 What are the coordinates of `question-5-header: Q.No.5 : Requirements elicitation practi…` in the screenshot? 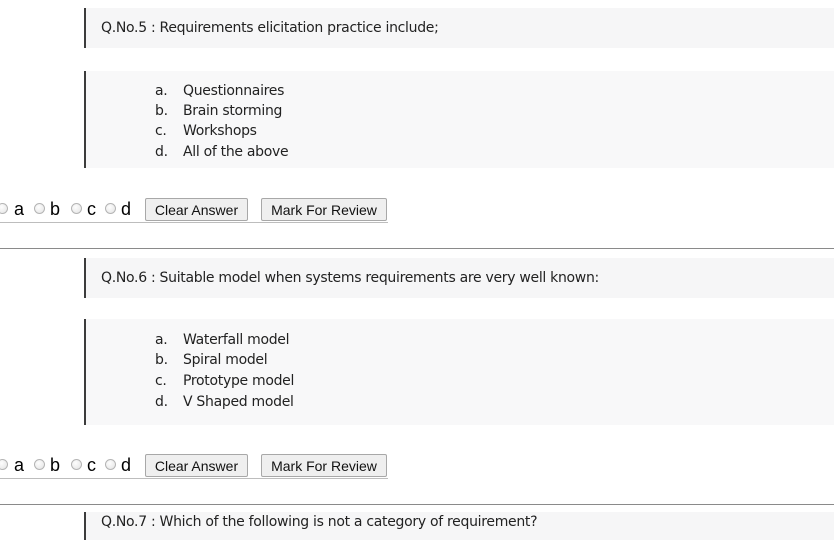 It's located at (459, 28).